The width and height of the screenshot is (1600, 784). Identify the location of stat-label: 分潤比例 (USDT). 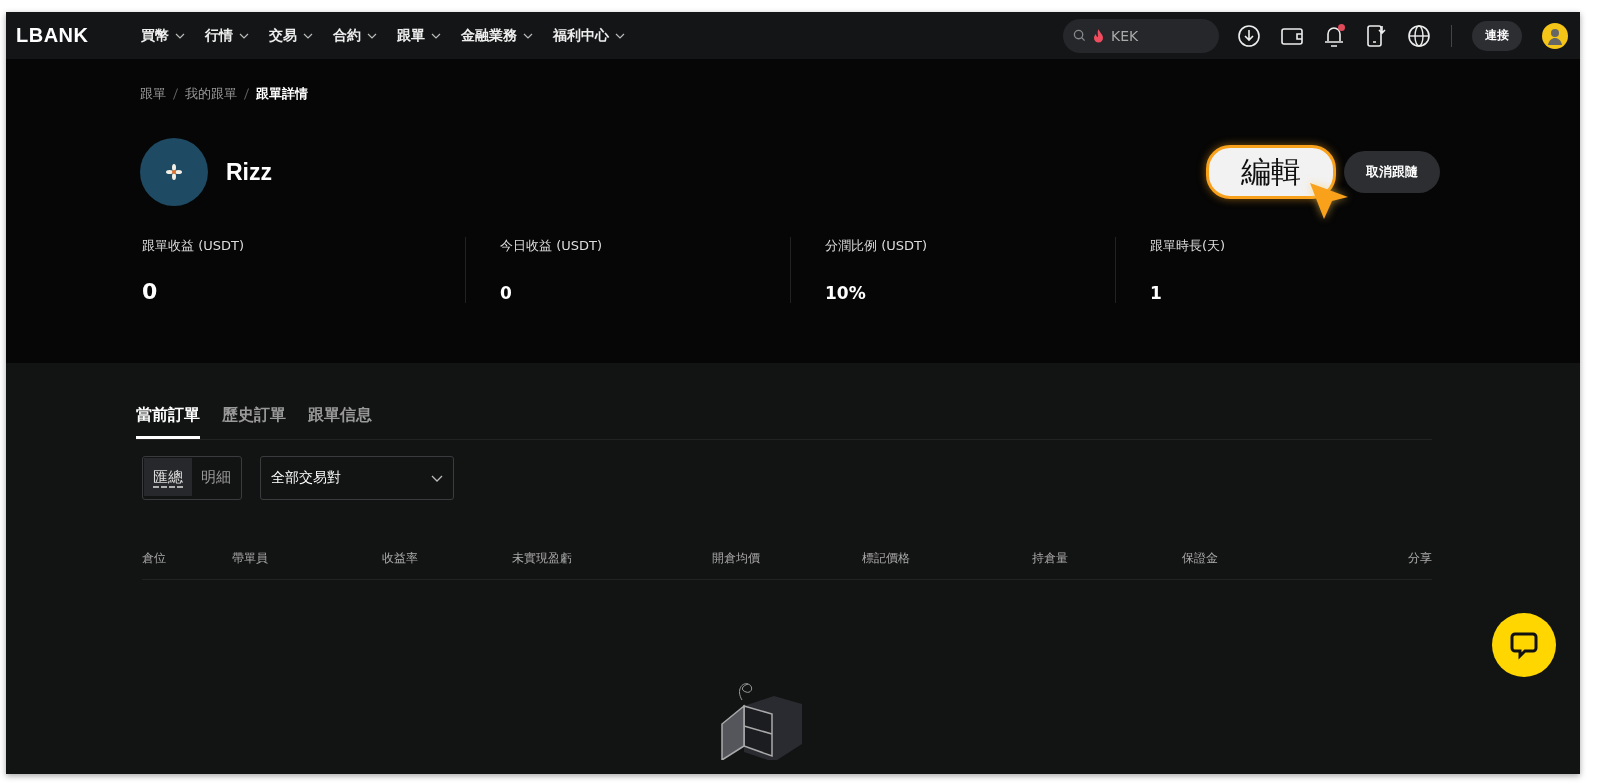
(876, 246).